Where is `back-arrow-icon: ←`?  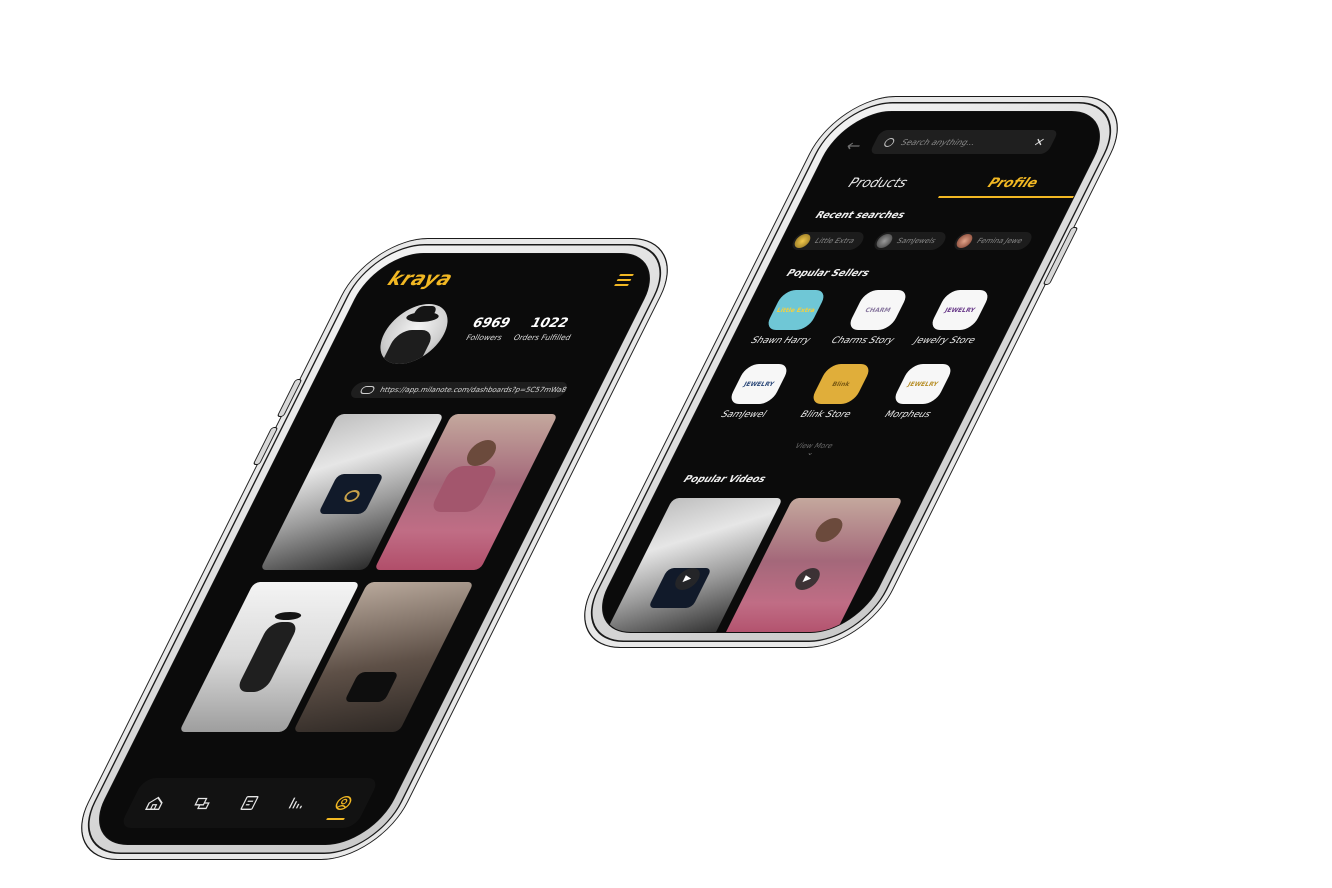
back-arrow-icon: ← is located at coordinates (854, 145).